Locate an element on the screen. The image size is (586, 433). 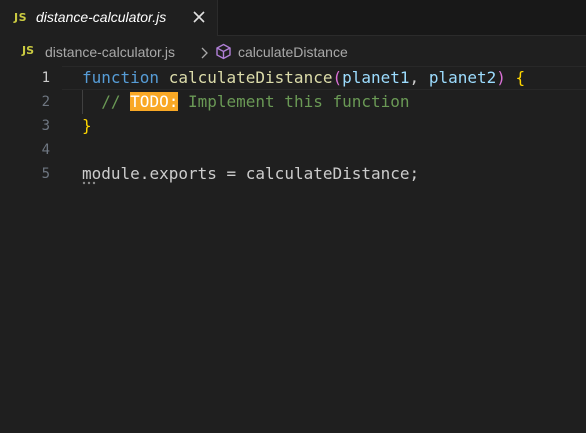
paren-token: ( is located at coordinates (337, 77).